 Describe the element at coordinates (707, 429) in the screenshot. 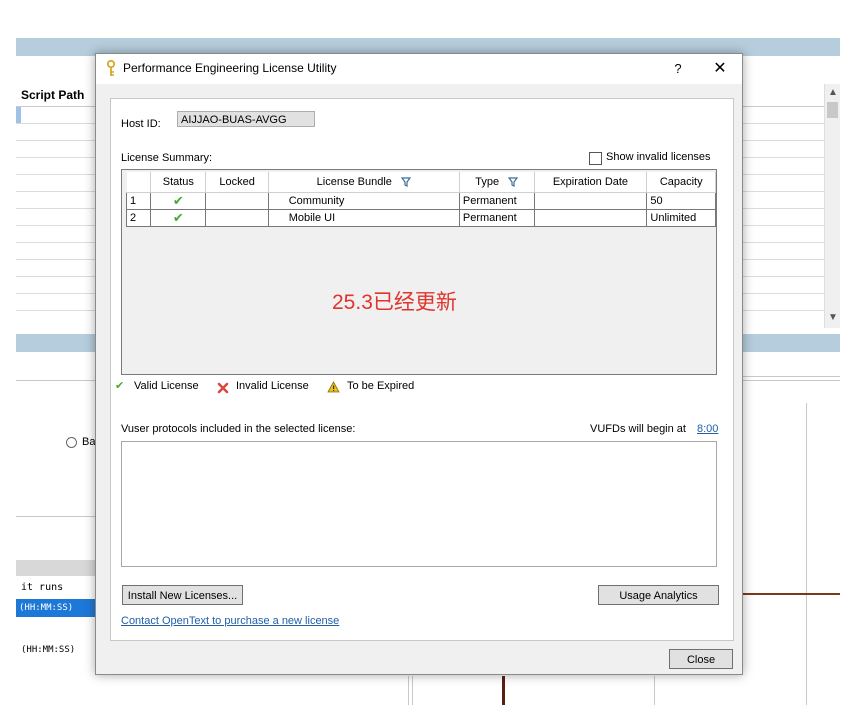

I see `vufds-time-link: 8:00` at that location.